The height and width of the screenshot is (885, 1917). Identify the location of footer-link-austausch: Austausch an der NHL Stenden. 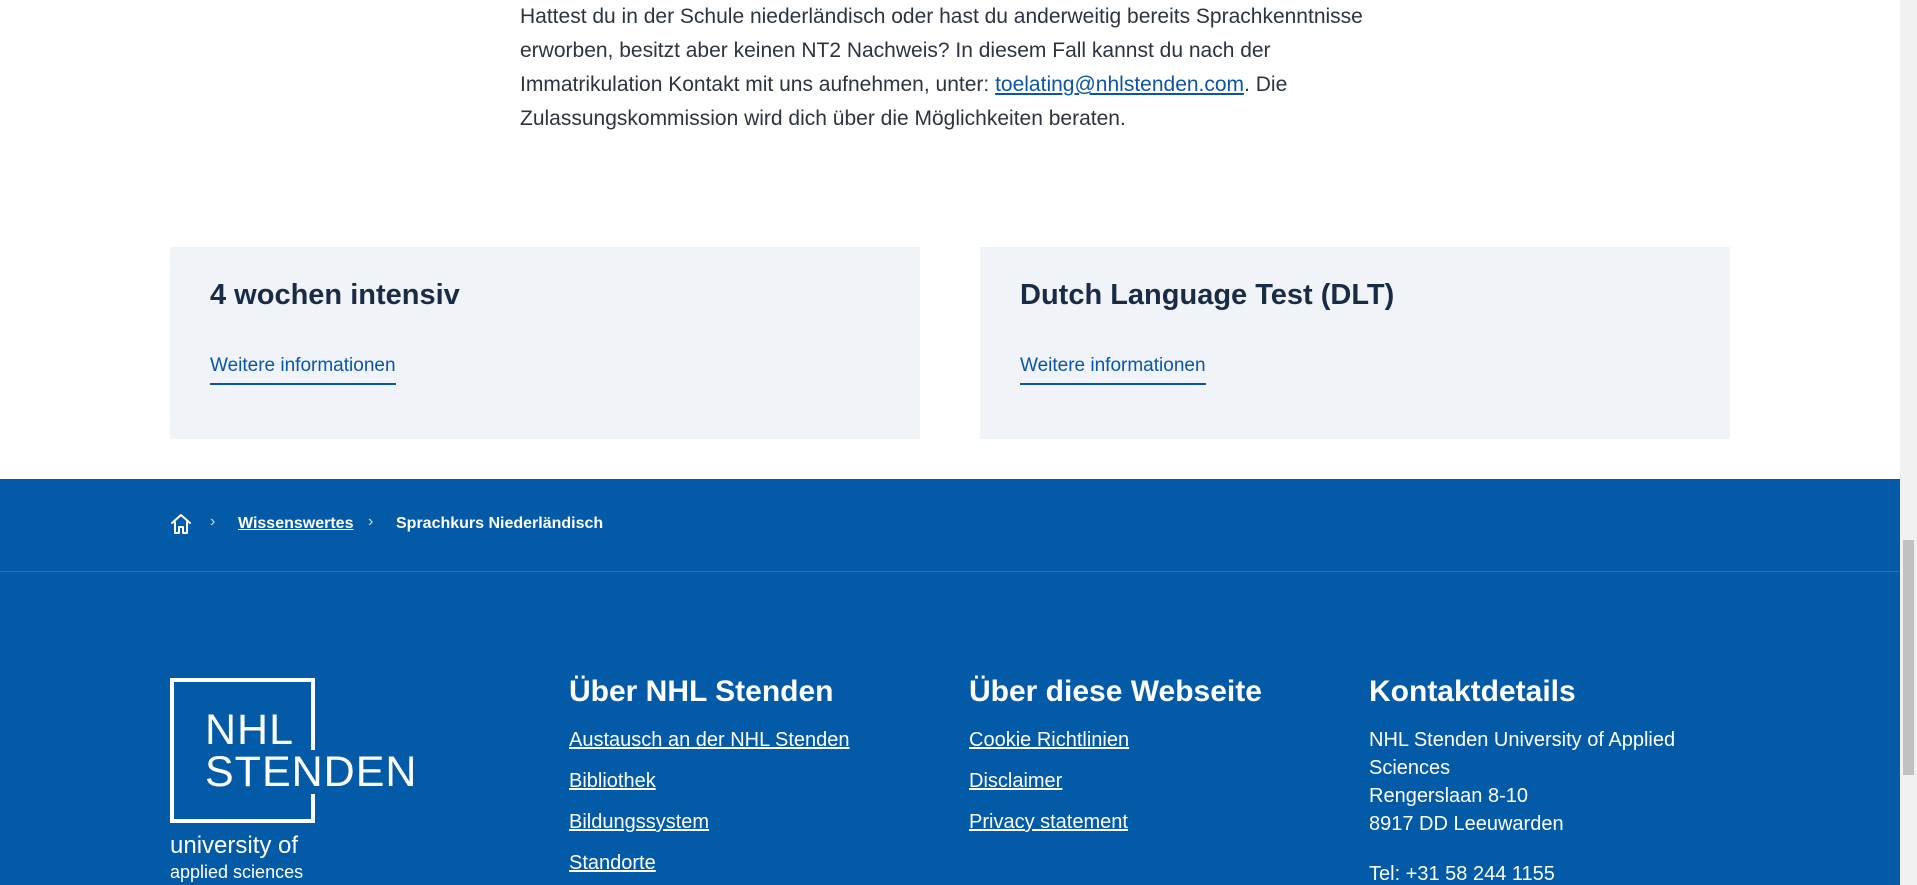
(709, 740).